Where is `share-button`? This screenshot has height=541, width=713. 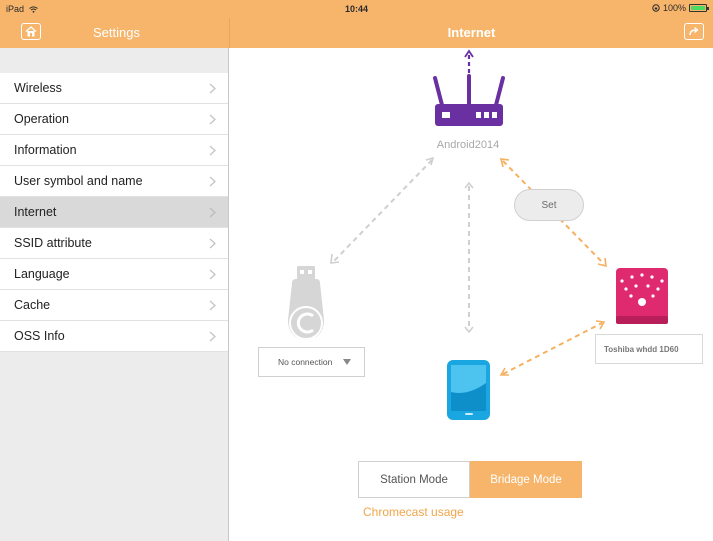 share-button is located at coordinates (694, 31).